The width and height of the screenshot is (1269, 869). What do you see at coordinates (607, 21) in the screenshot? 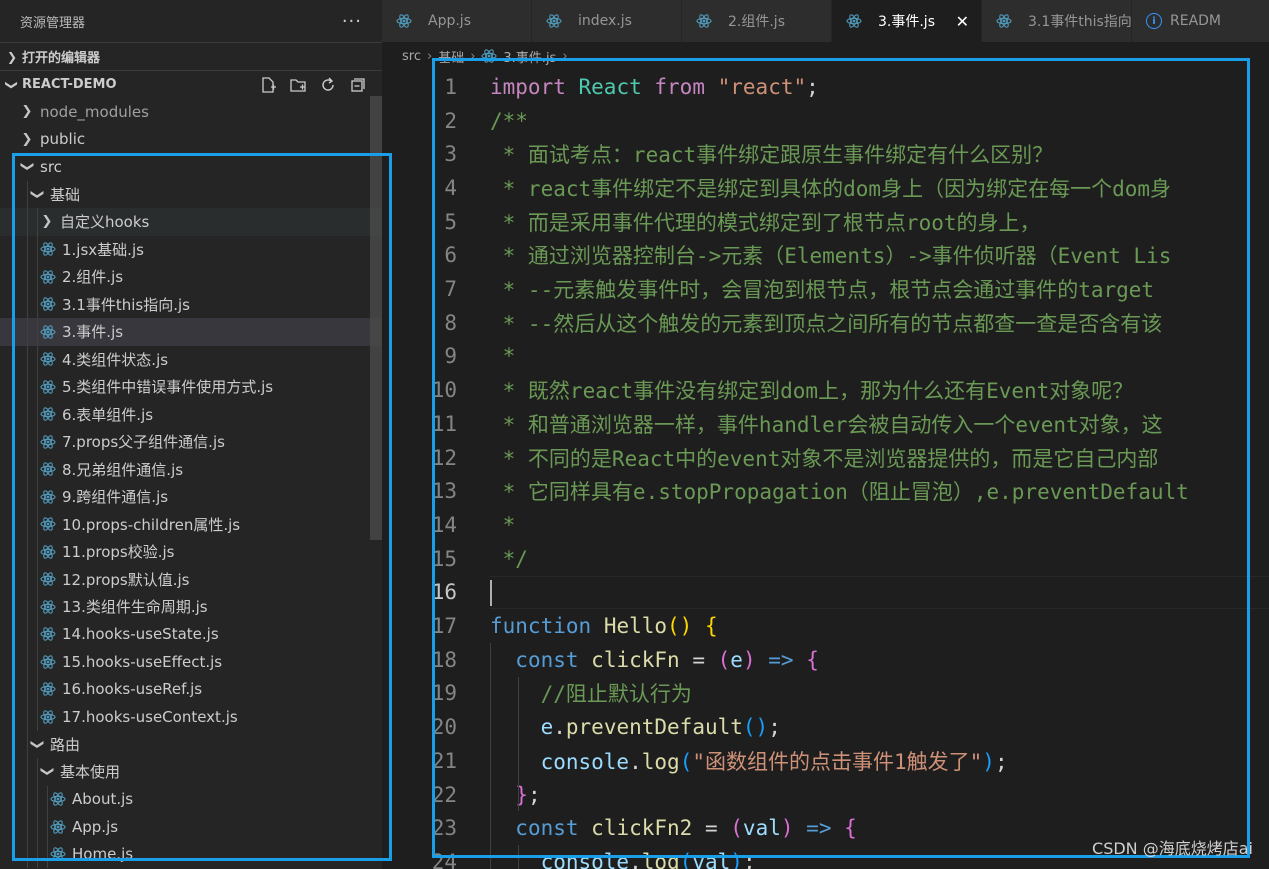
I see `editor-tab: index.js` at bounding box center [607, 21].